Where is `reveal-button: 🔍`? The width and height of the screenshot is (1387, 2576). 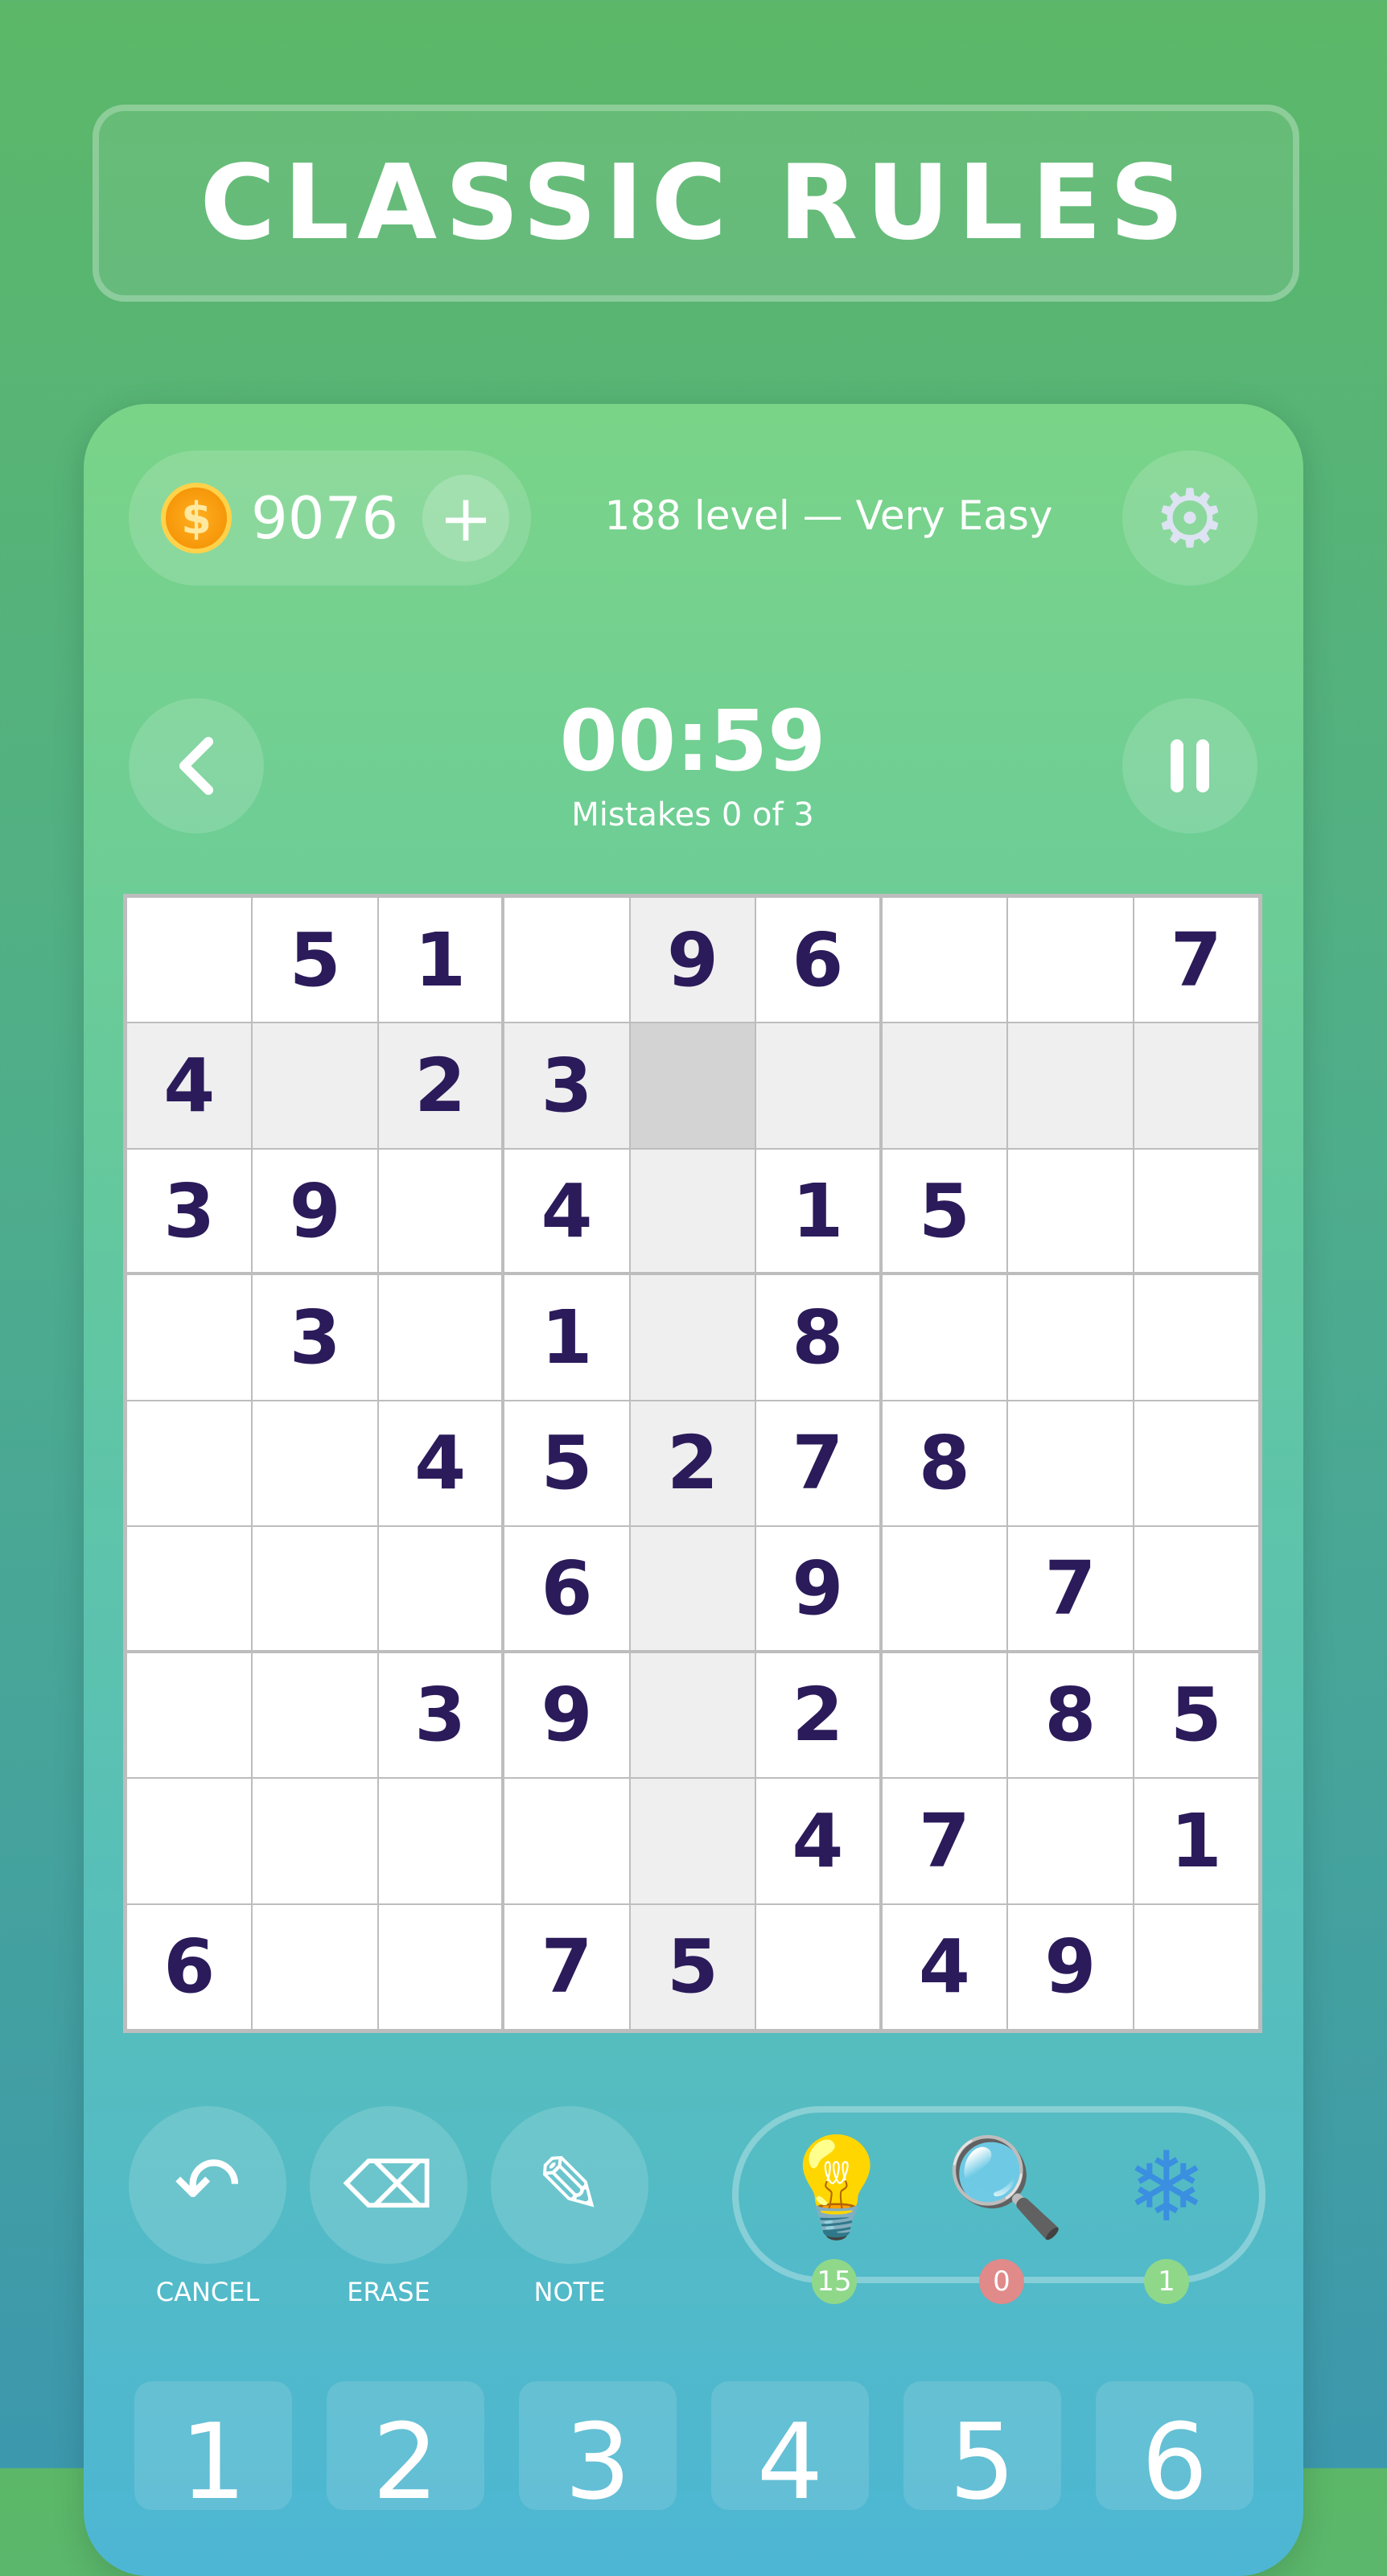
reveal-button: 🔍 is located at coordinates (1005, 2188).